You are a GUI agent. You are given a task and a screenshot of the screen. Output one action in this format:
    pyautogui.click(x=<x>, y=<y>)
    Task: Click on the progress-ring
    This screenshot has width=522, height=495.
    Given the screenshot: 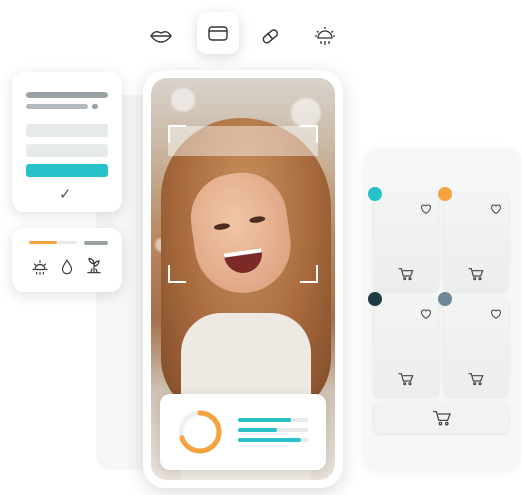 What is the action you would take?
    pyautogui.click(x=200, y=432)
    